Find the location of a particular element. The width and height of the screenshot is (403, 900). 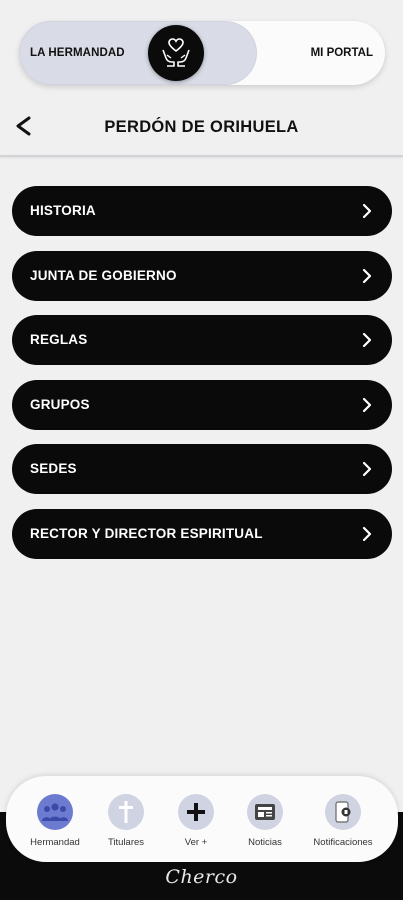

nav-item-noticias: Noticias is located at coordinates (265, 819).